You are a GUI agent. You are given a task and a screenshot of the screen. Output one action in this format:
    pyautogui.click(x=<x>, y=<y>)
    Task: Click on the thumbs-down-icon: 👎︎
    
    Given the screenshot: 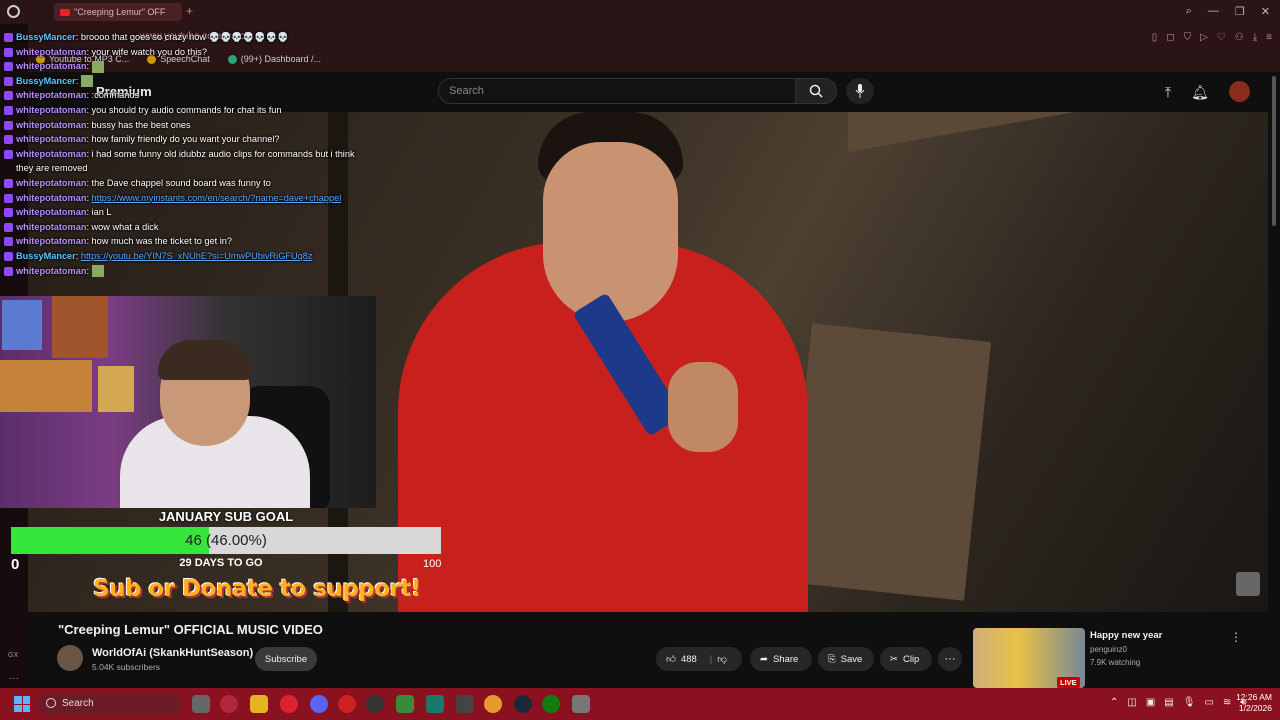 What is the action you would take?
    pyautogui.click(x=722, y=659)
    